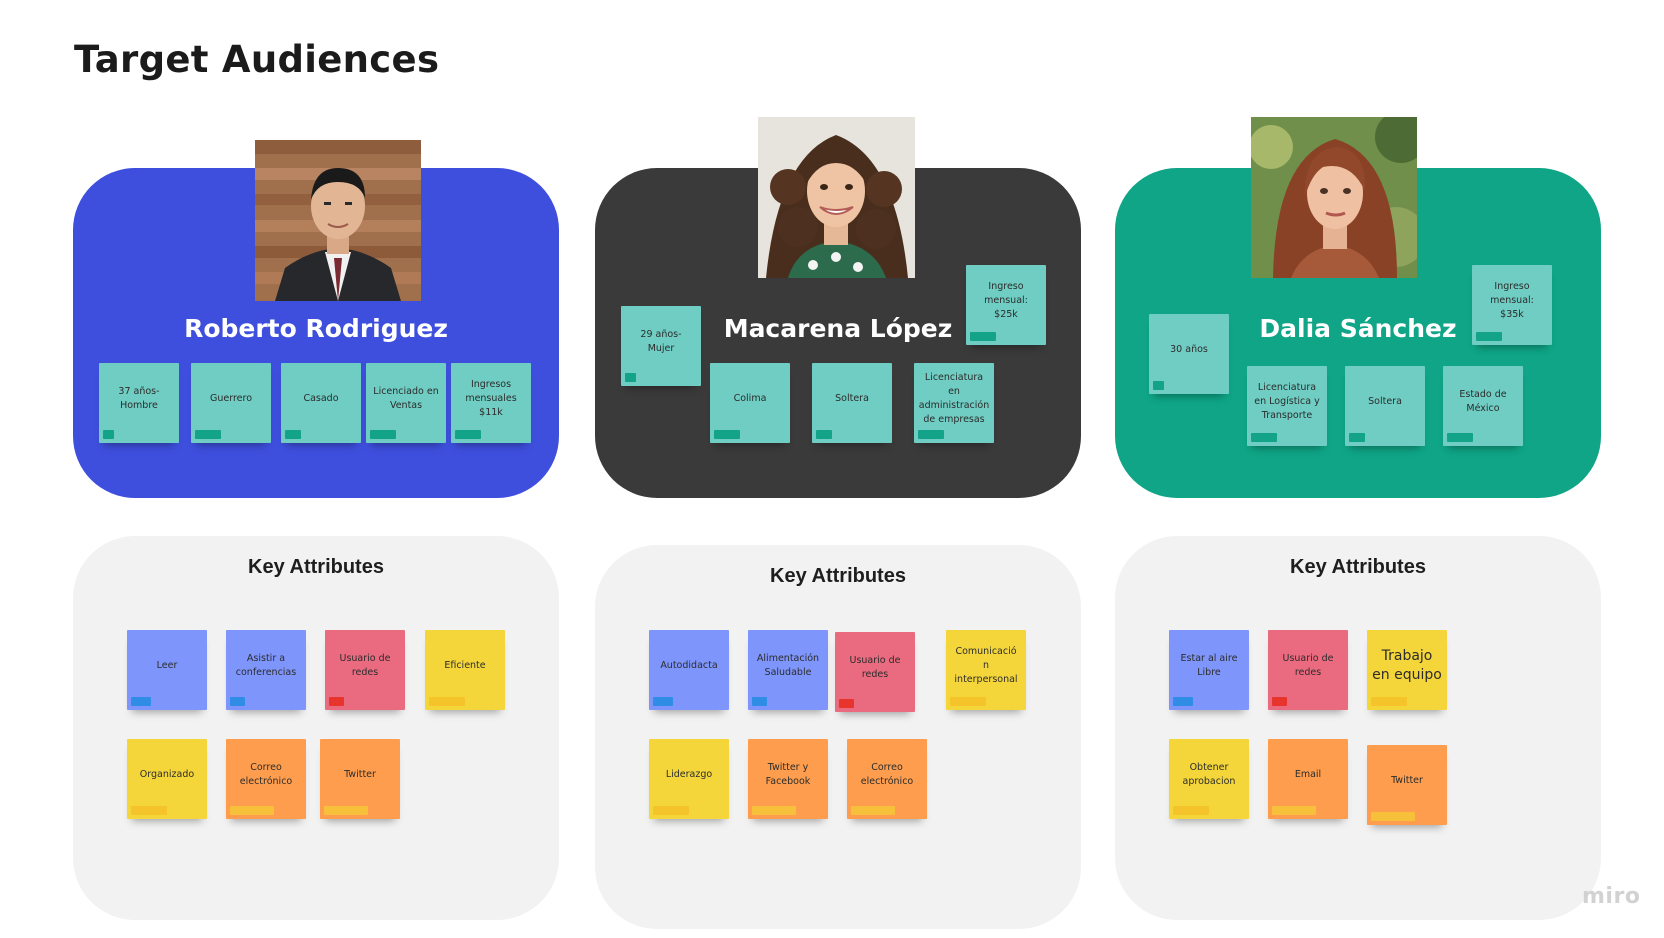 This screenshot has width=1664, height=938. I want to click on long-haired-woman-photo, so click(1334, 197).